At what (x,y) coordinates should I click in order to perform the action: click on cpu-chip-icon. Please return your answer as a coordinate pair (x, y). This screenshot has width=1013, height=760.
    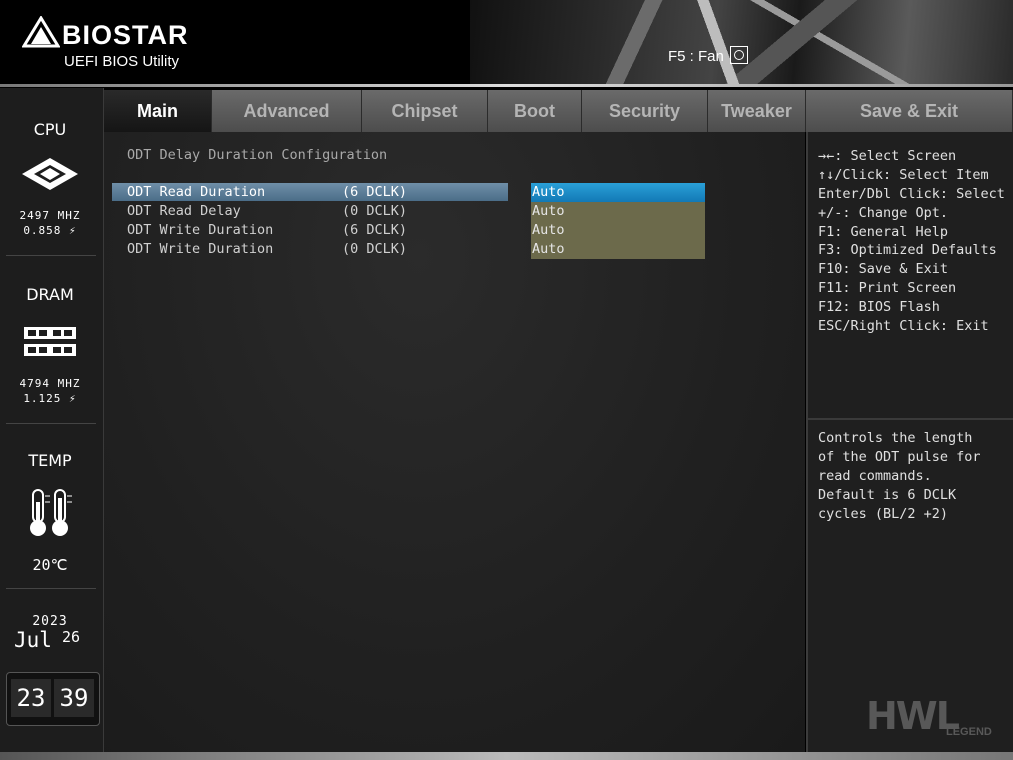
    Looking at the image, I should click on (50, 174).